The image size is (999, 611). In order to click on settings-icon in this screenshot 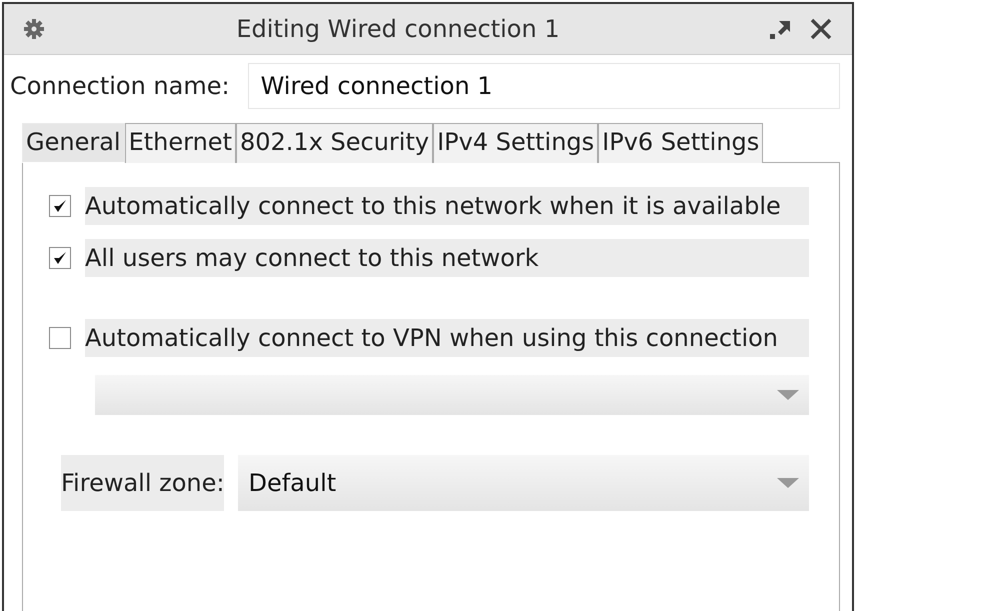, I will do `click(34, 29)`.